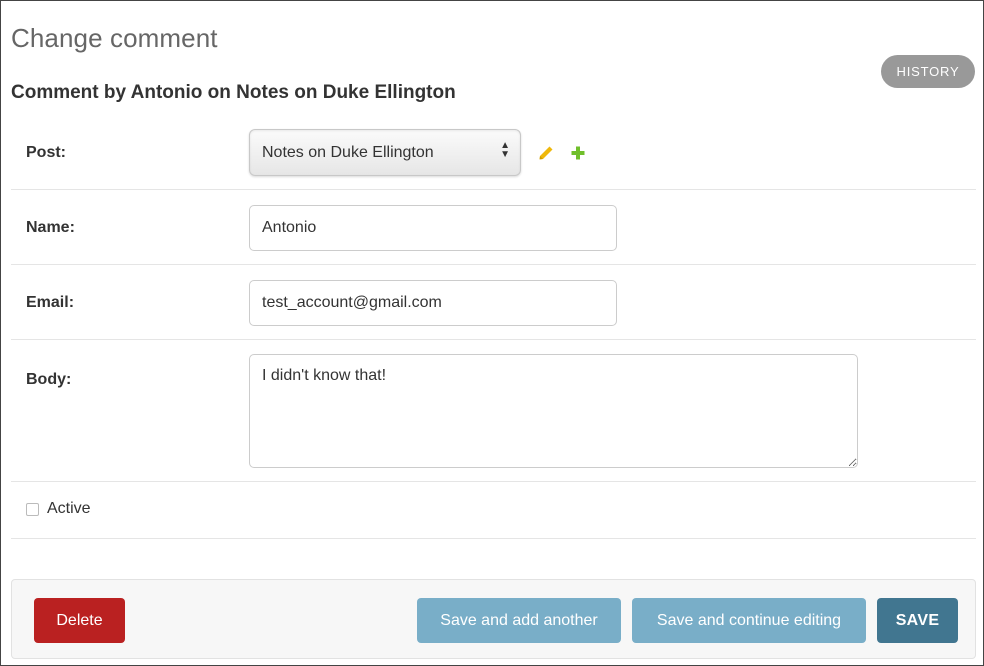 This screenshot has height=666, width=984. I want to click on save-and-add-another-button: Save and add another, so click(519, 620).